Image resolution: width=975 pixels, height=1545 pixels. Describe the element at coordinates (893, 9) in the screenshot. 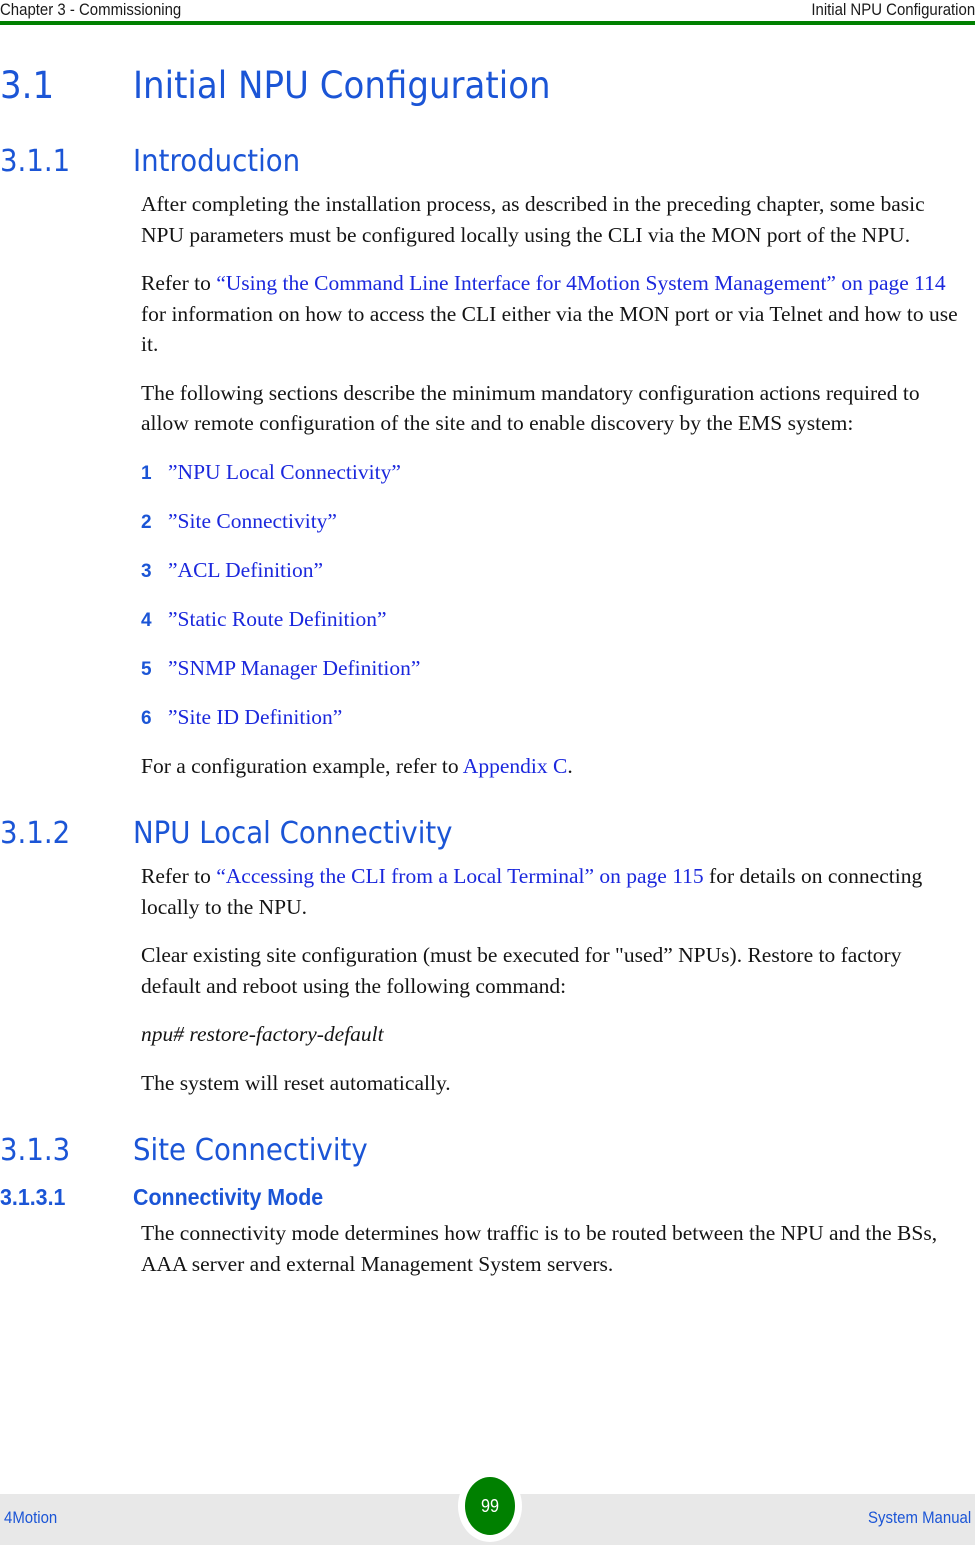

I see `header-section-label: Initial NPU Configuration` at that location.